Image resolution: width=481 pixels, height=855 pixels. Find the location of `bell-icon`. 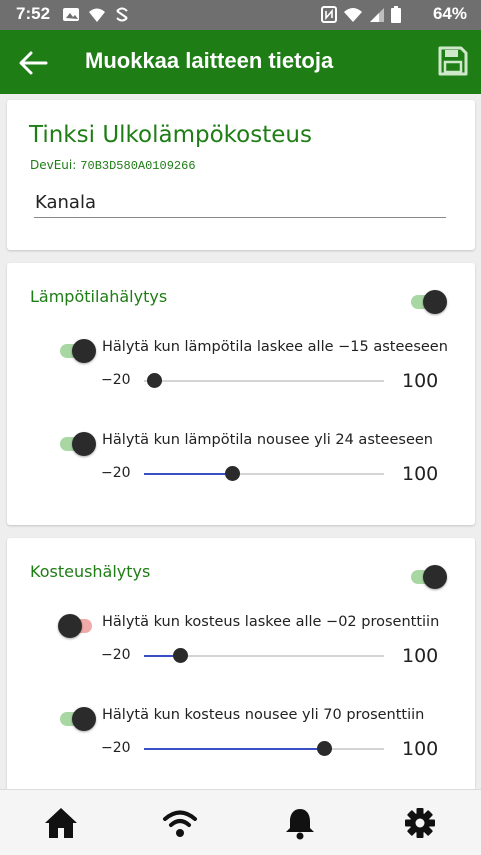

bell-icon is located at coordinates (300, 824).